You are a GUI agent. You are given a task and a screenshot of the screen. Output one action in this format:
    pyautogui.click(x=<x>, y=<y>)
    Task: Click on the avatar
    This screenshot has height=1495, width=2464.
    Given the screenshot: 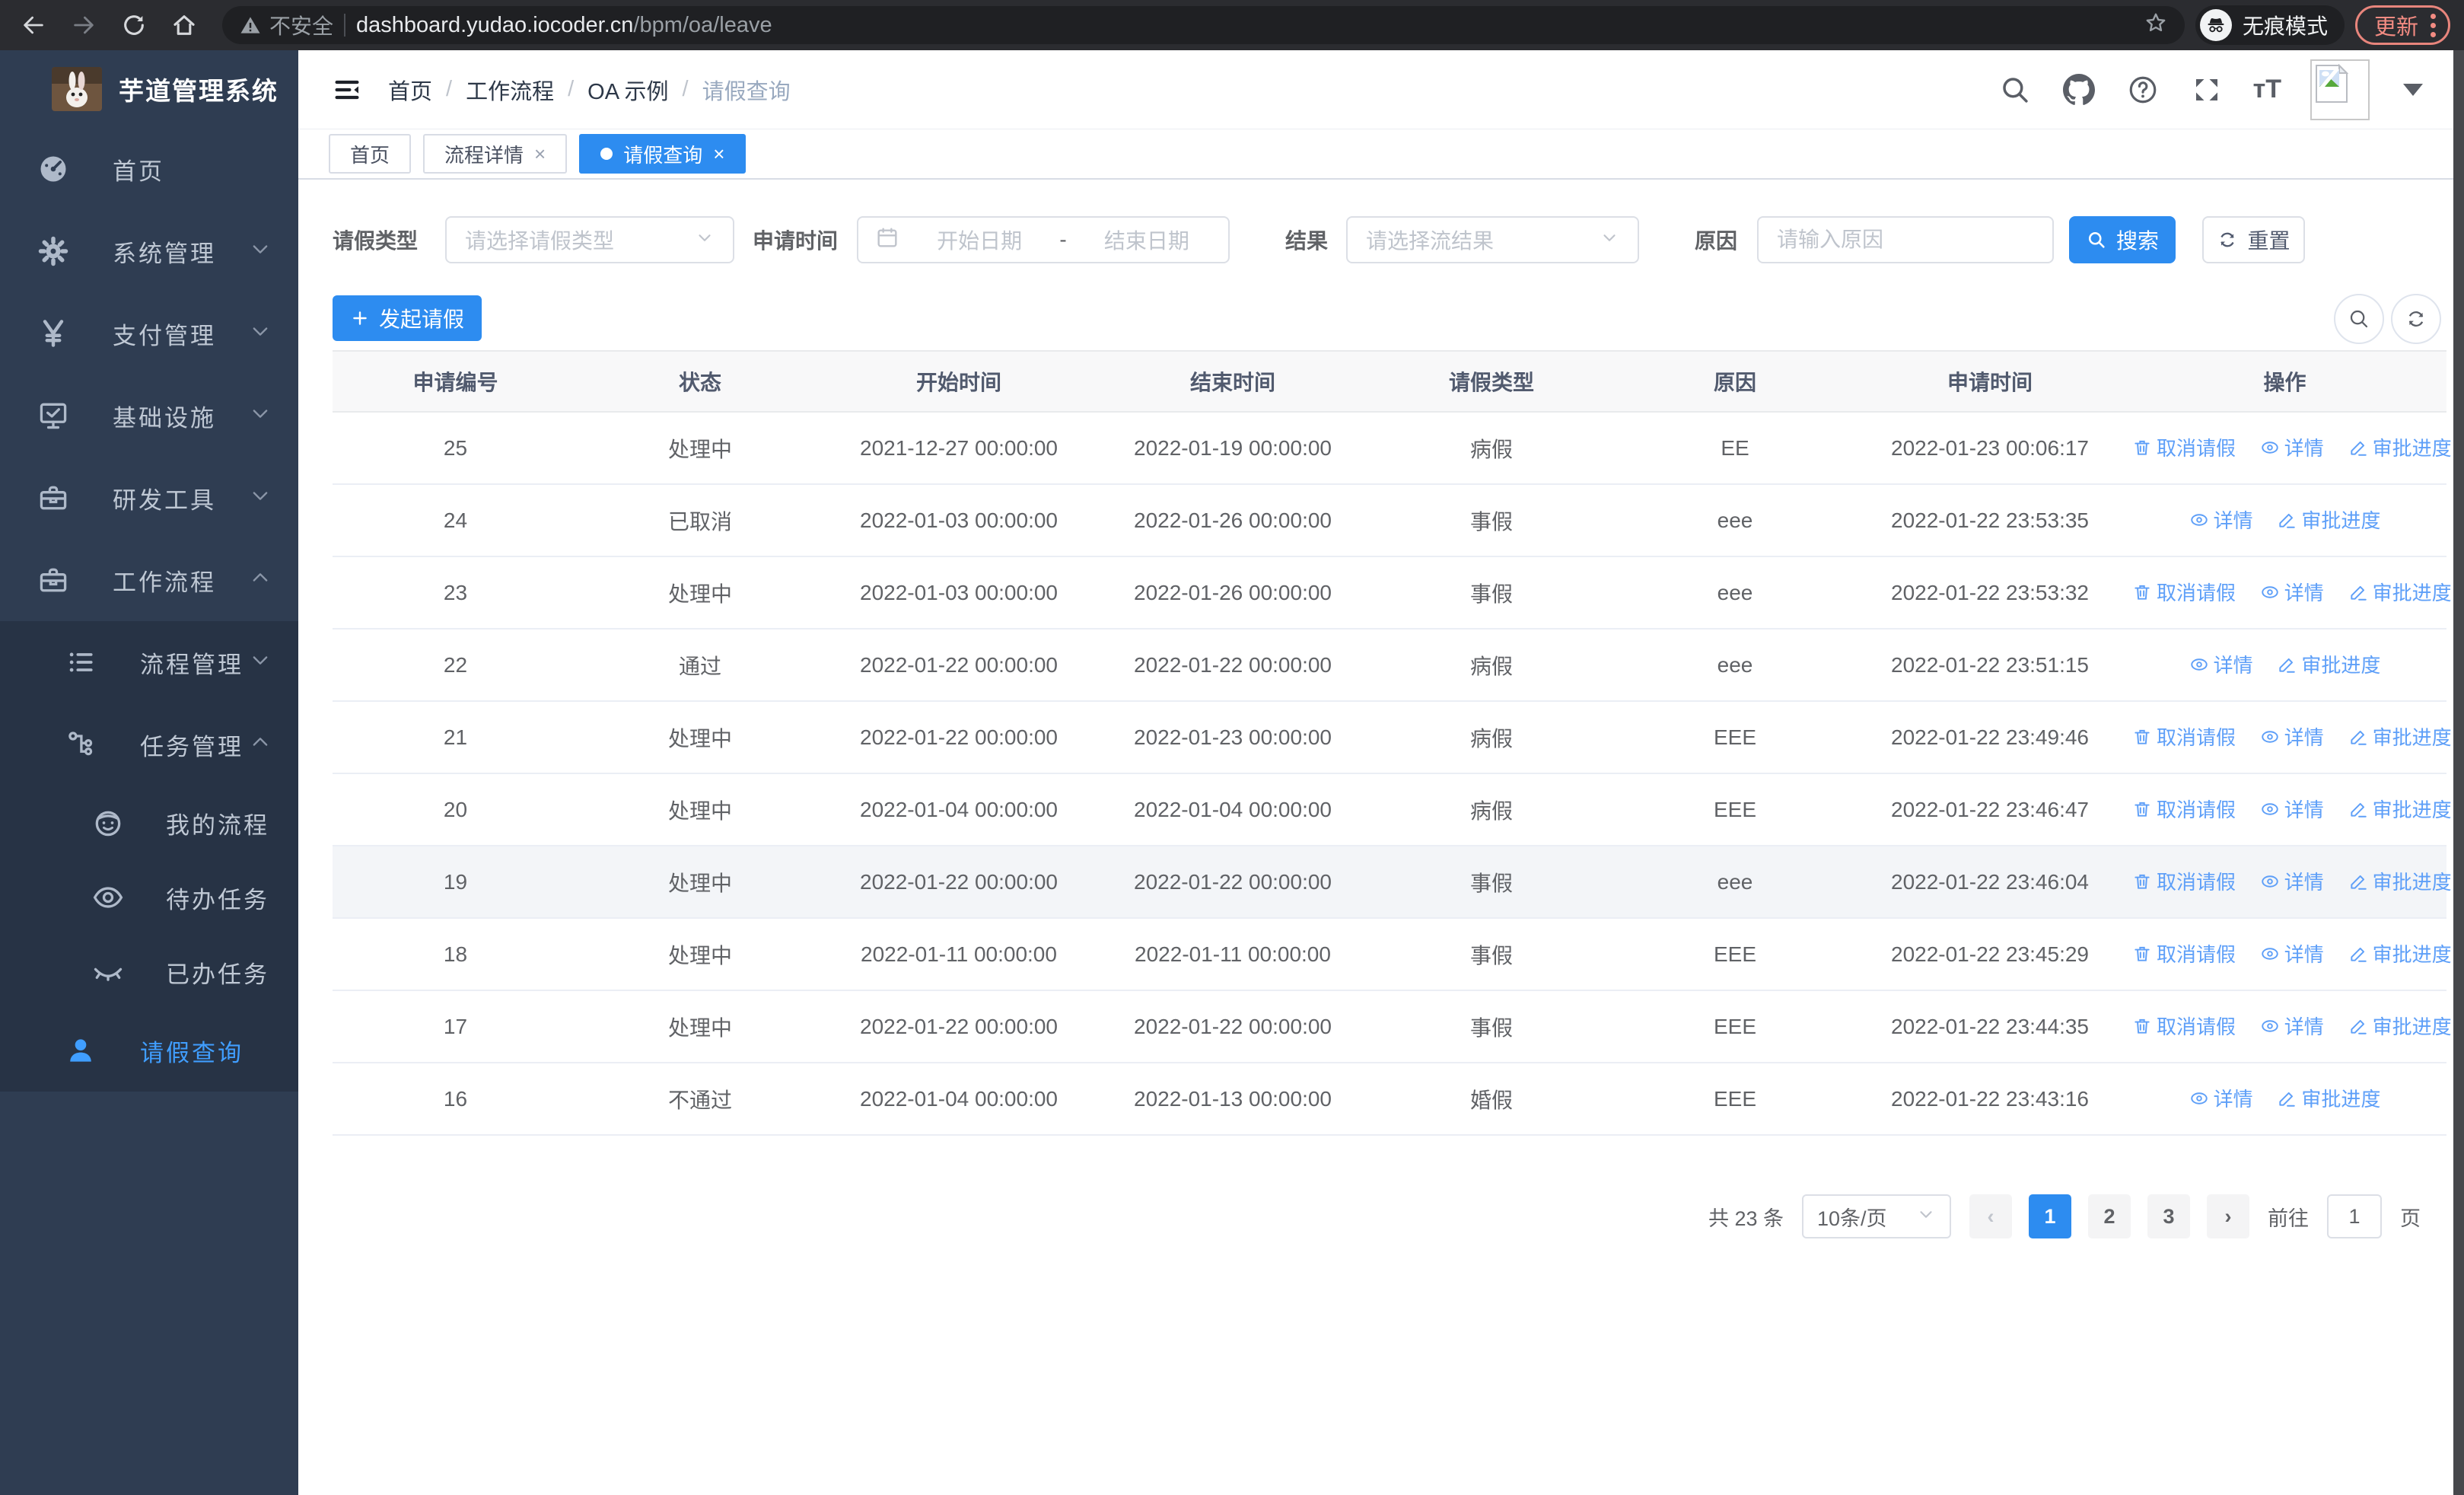 What is the action you would take?
    pyautogui.click(x=2340, y=90)
    